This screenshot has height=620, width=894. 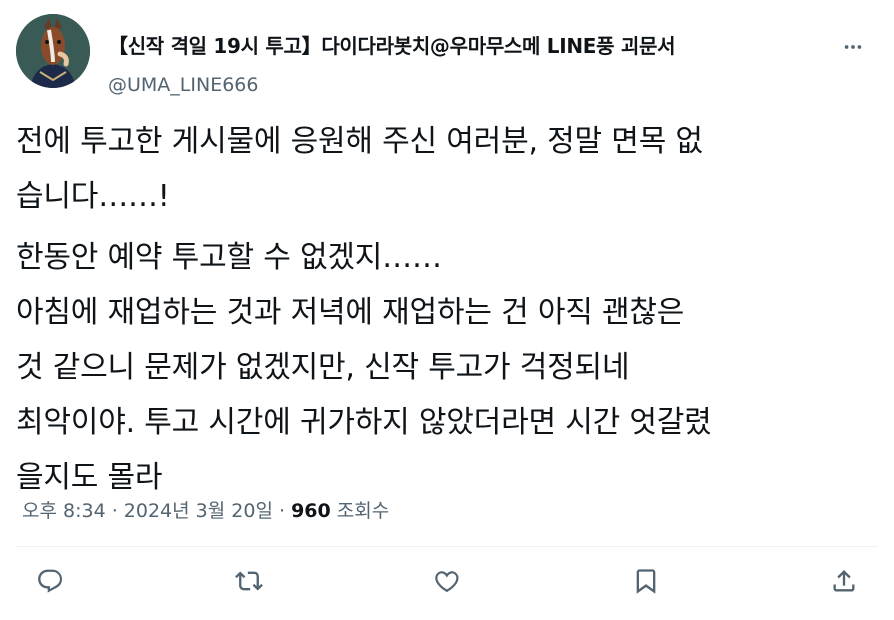 I want to click on views-label: 조회수, so click(x=360, y=511).